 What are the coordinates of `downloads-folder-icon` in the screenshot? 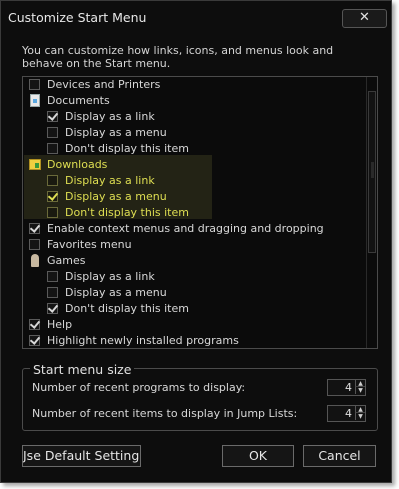 It's located at (35, 164).